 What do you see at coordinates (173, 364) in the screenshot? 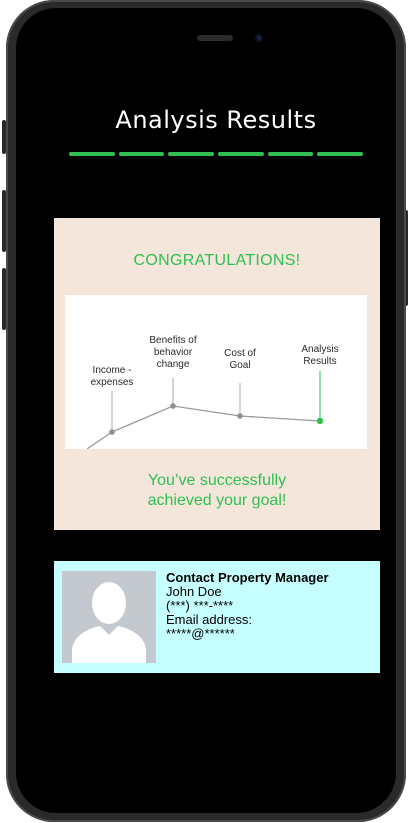
I see `step-label-benefits-line3: change` at bounding box center [173, 364].